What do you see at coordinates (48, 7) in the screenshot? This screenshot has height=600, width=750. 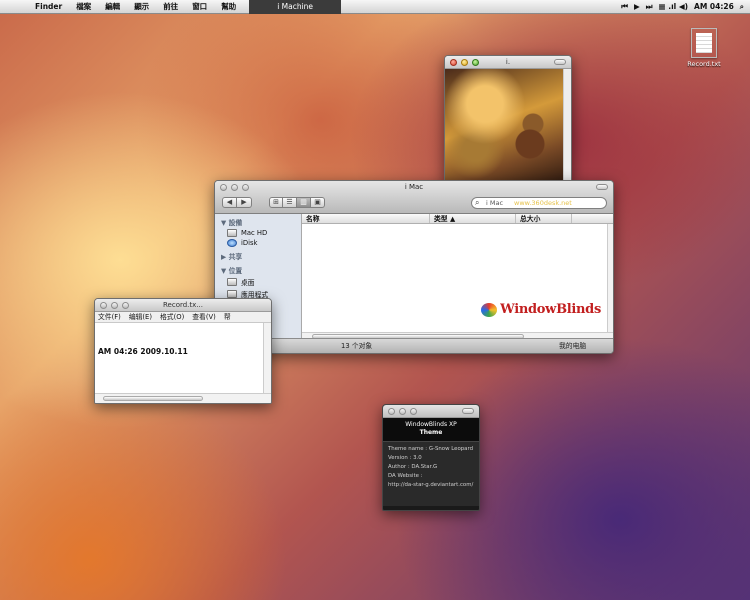 I see `menu-finder: Finder` at bounding box center [48, 7].